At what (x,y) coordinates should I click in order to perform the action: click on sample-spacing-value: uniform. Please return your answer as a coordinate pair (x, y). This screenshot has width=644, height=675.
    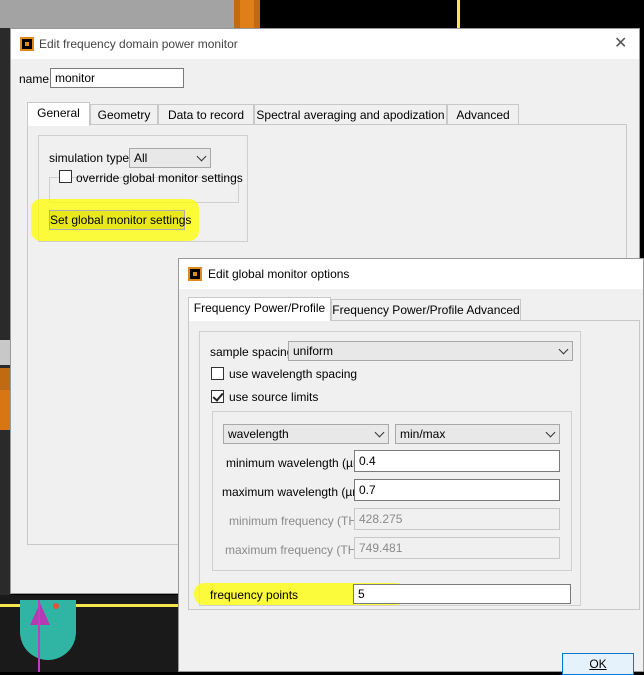
    Looking at the image, I should click on (313, 351).